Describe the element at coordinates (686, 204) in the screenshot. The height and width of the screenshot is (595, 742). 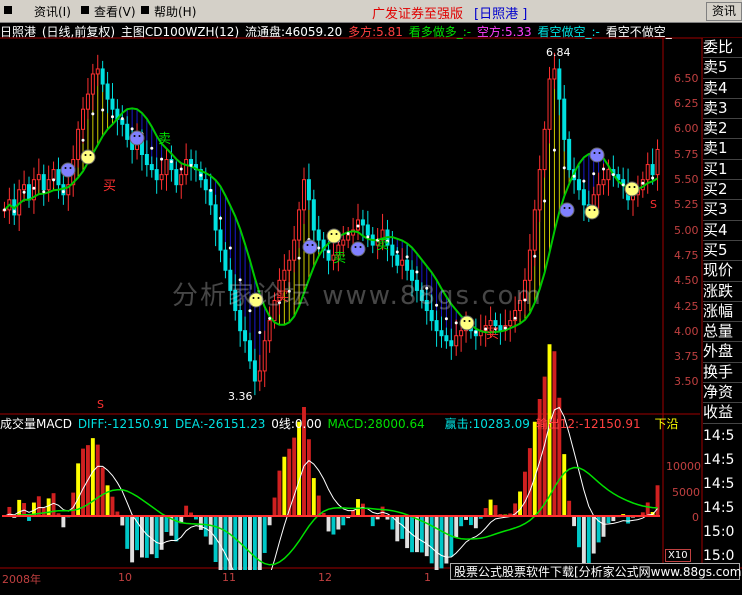
I see `price-tick: 5.25` at that location.